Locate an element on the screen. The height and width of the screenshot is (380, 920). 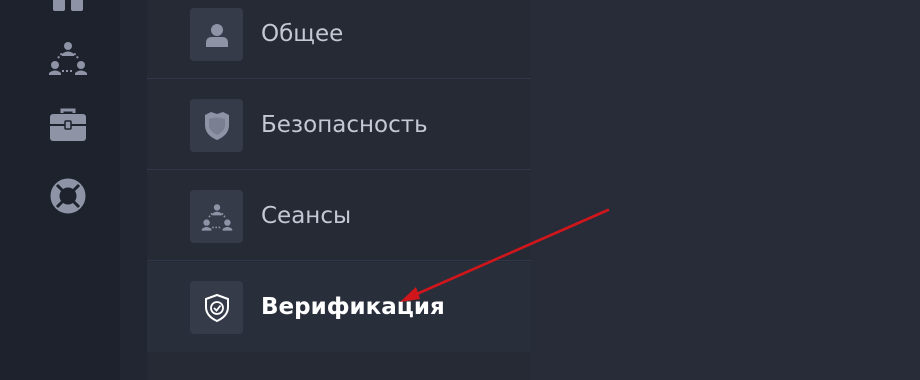
sessions-icon is located at coordinates (216, 216).